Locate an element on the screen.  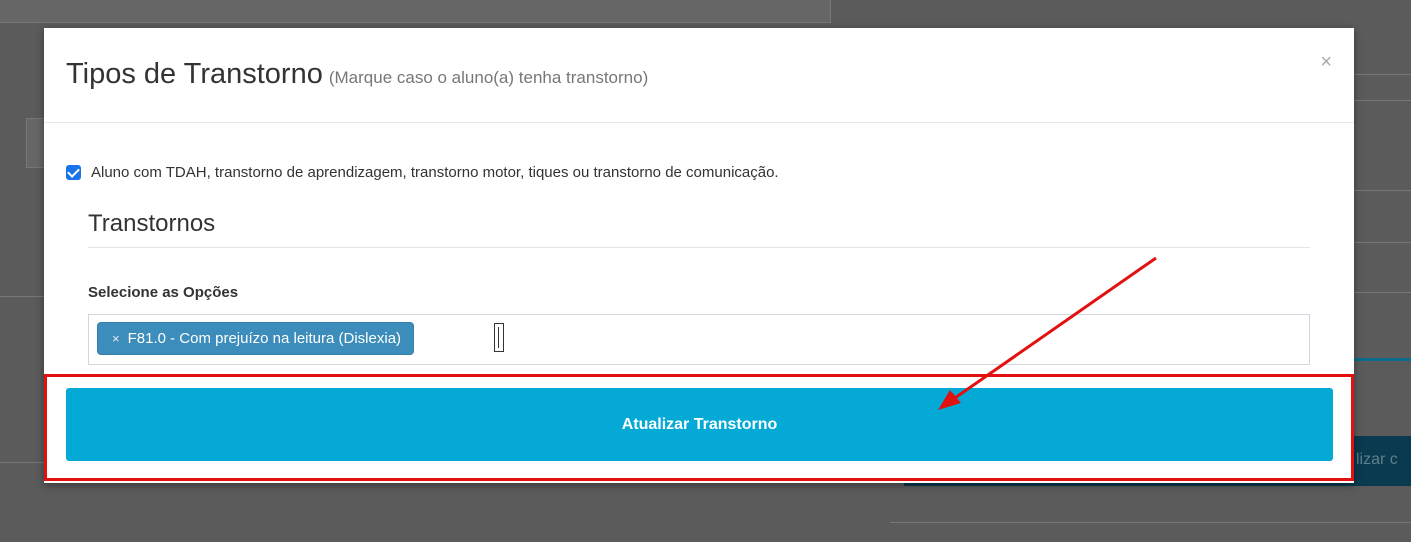
background-button-label: lizar c is located at coordinates (1377, 459).